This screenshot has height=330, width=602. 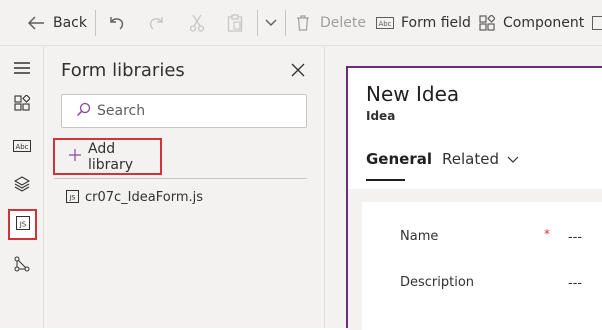 I want to click on scissors-icon, so click(x=197, y=23).